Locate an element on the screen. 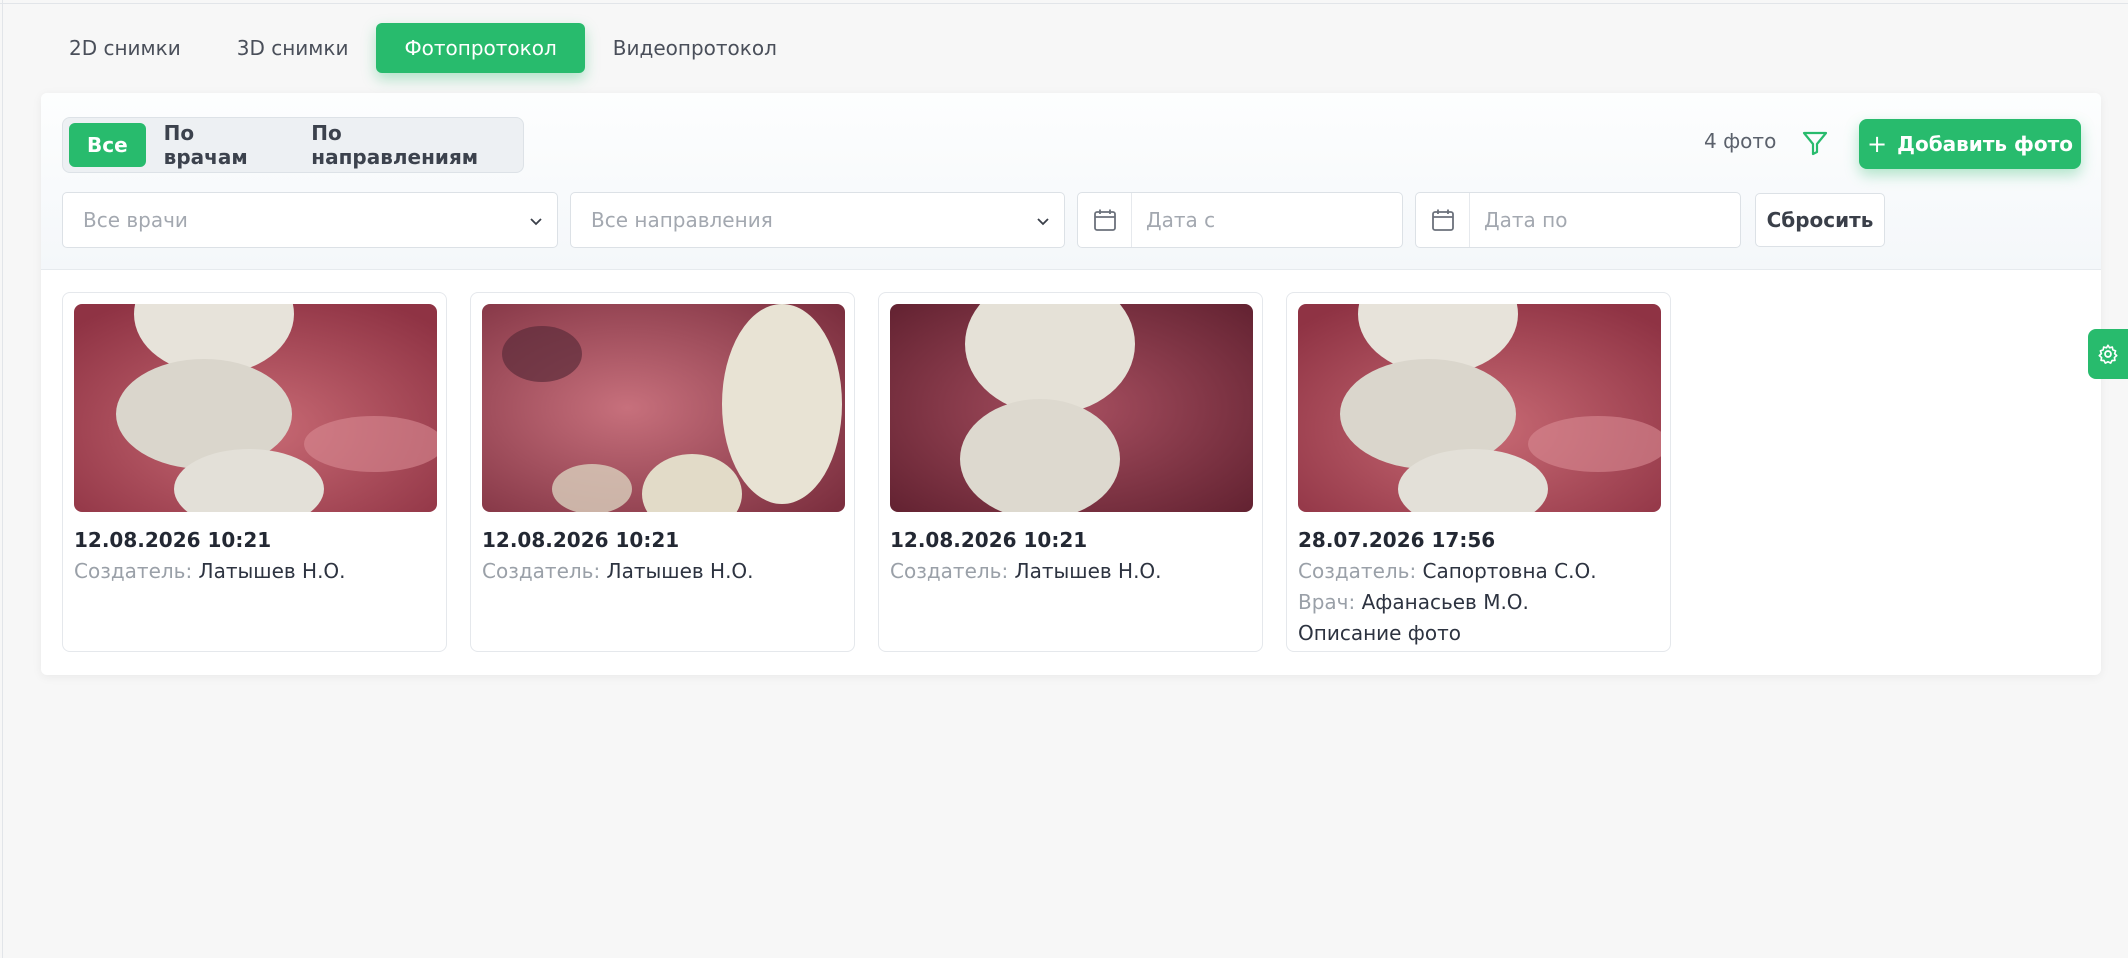  date-from-placeholder: Дата с is located at coordinates (1181, 220).